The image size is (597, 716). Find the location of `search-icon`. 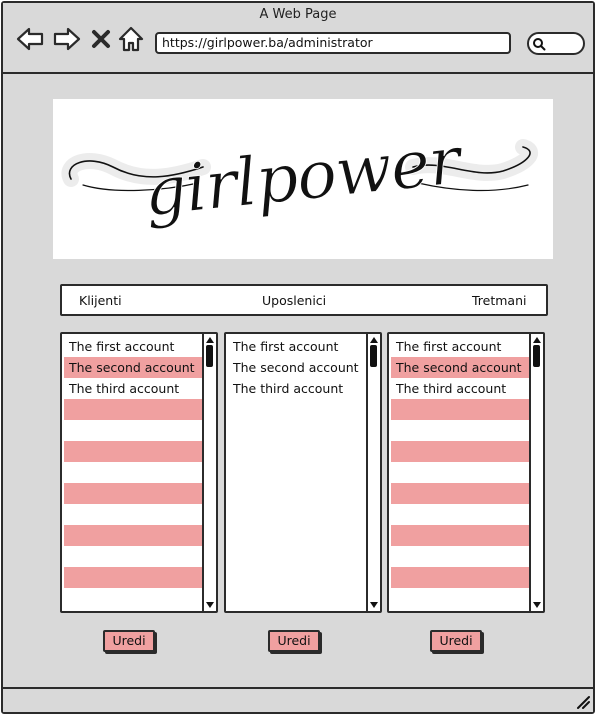

search-icon is located at coordinates (539, 44).